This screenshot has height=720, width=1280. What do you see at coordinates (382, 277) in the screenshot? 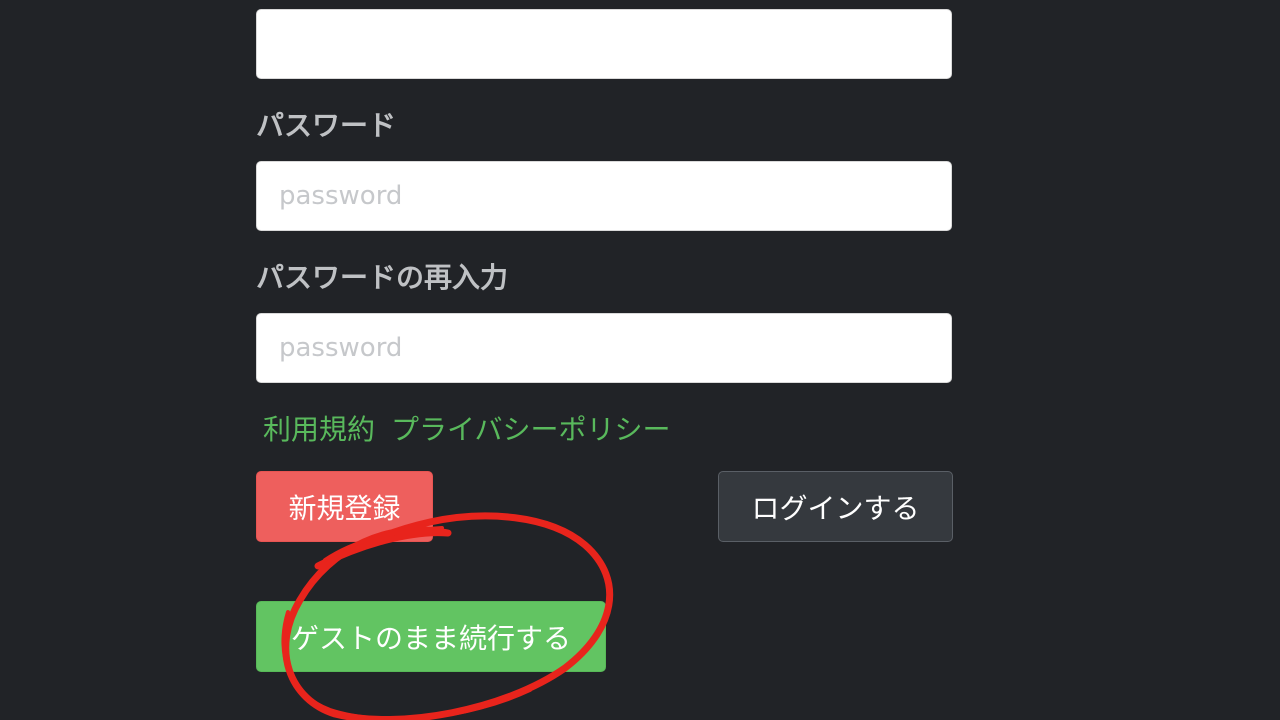
I see `password-confirm-label: パスワードの再入力` at bounding box center [382, 277].